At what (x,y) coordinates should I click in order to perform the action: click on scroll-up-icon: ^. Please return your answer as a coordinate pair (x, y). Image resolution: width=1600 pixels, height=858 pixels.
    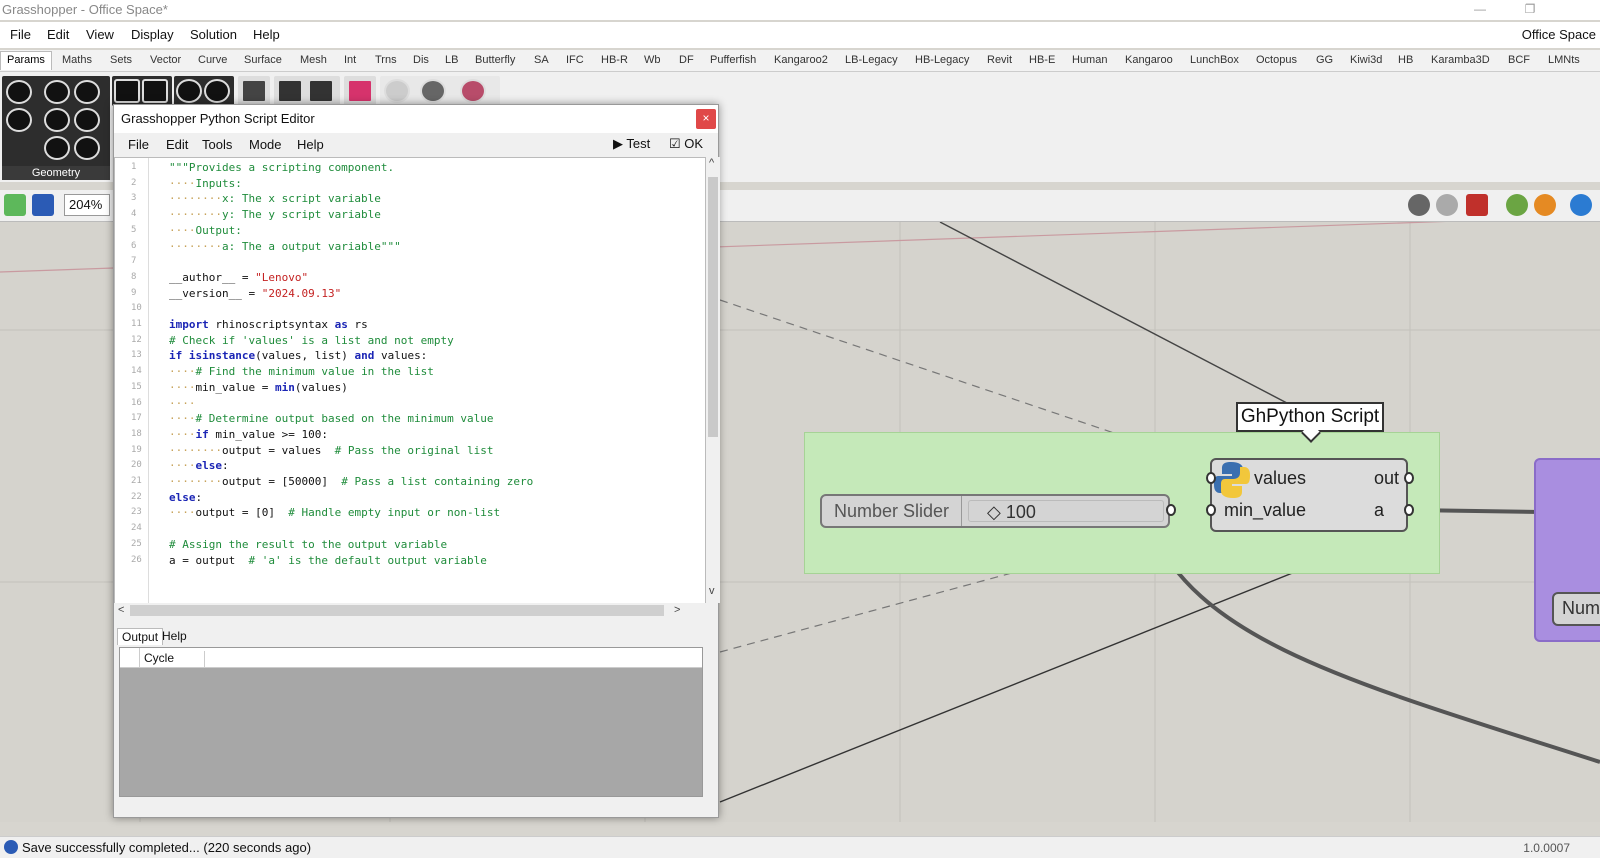
    Looking at the image, I should click on (711, 163).